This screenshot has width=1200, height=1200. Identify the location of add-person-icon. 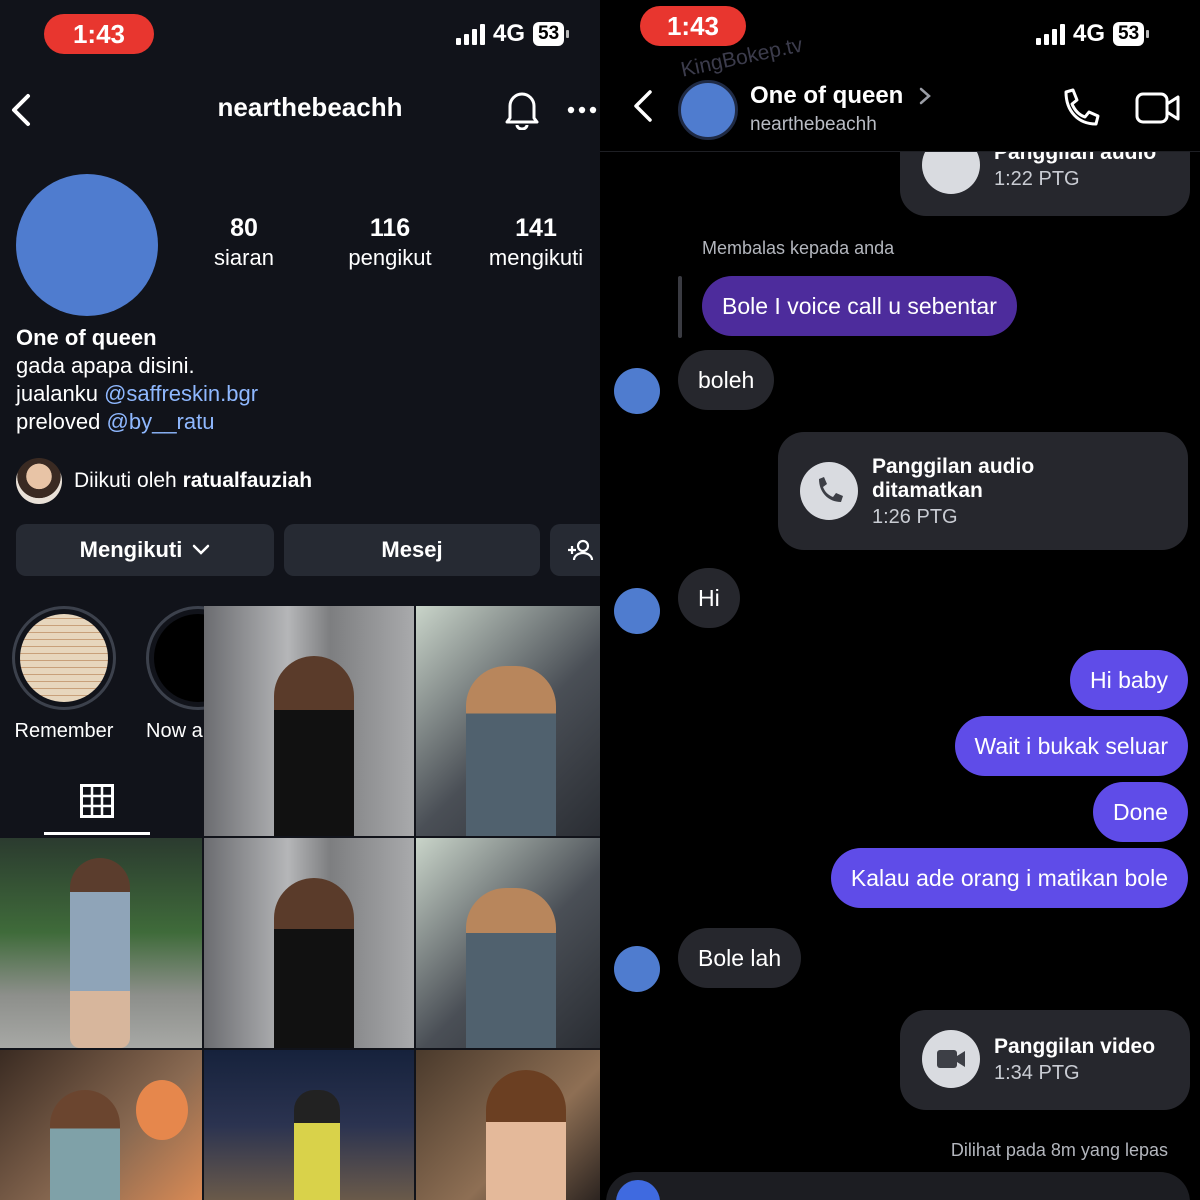
(581, 550).